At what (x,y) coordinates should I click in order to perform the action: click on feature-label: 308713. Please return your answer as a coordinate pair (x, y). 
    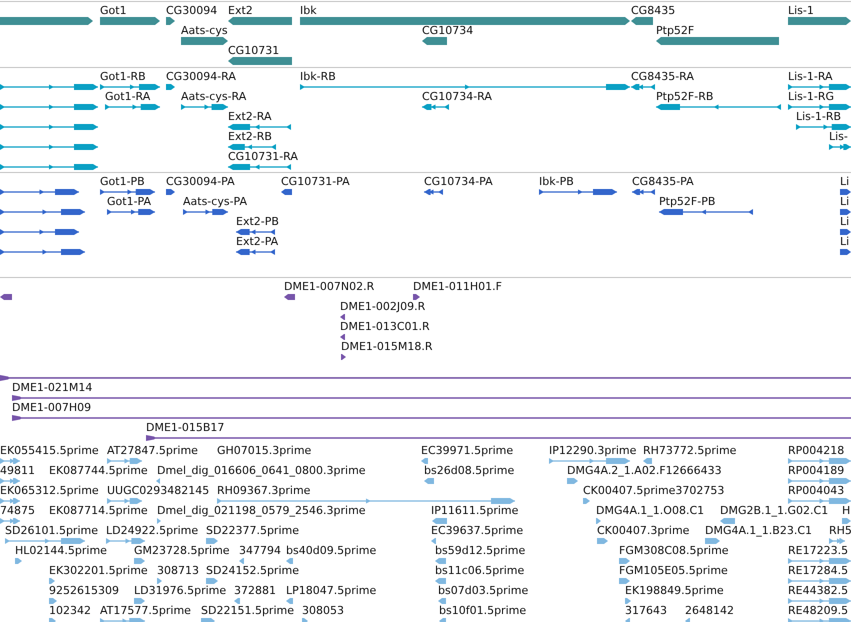
    Looking at the image, I should click on (178, 570).